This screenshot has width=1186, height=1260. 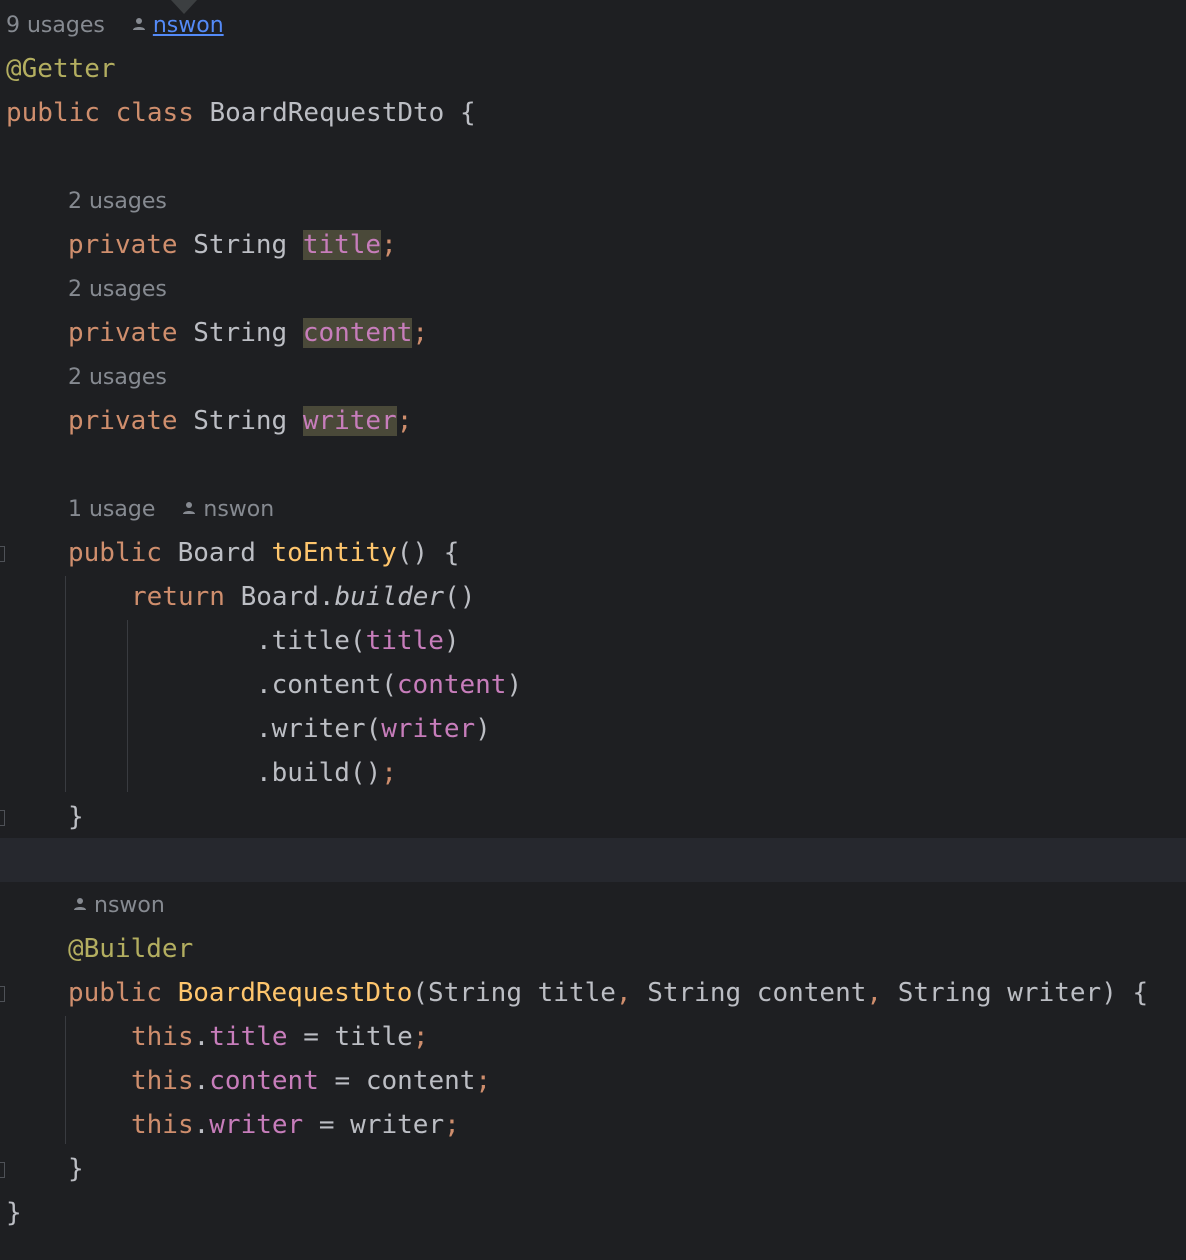 What do you see at coordinates (154, 113) in the screenshot?
I see `keyword: class` at bounding box center [154, 113].